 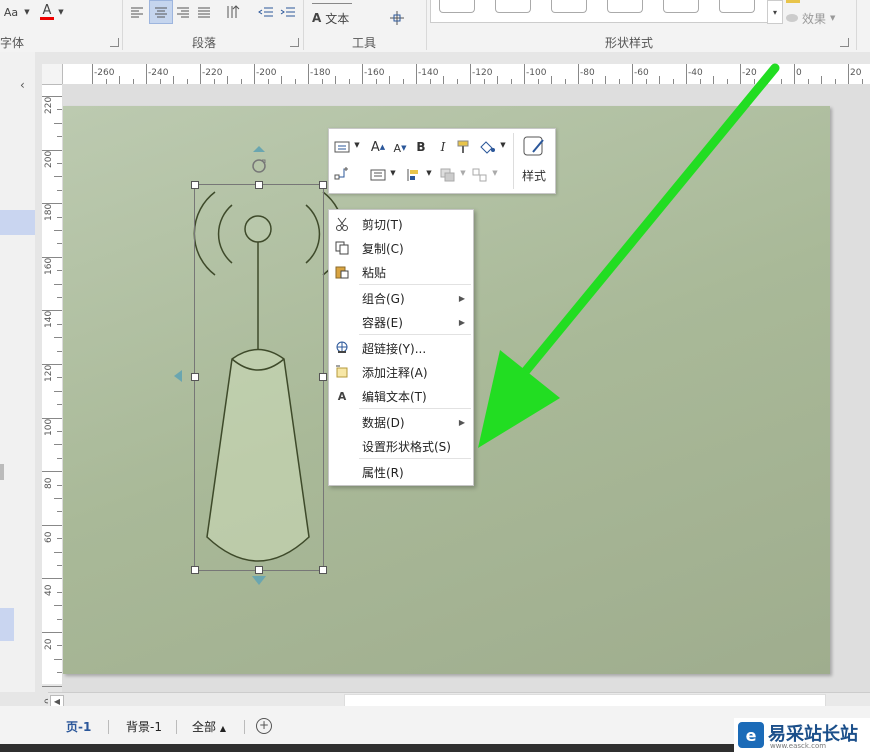 What do you see at coordinates (342, 396) in the screenshot?
I see `text-edit-icon: A` at bounding box center [342, 396].